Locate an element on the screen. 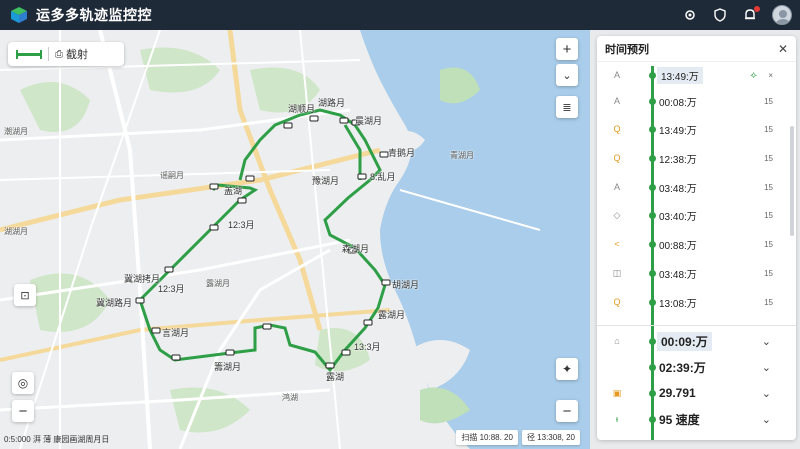 This screenshot has height=449, width=800. locate-button: ◎ is located at coordinates (23, 383).